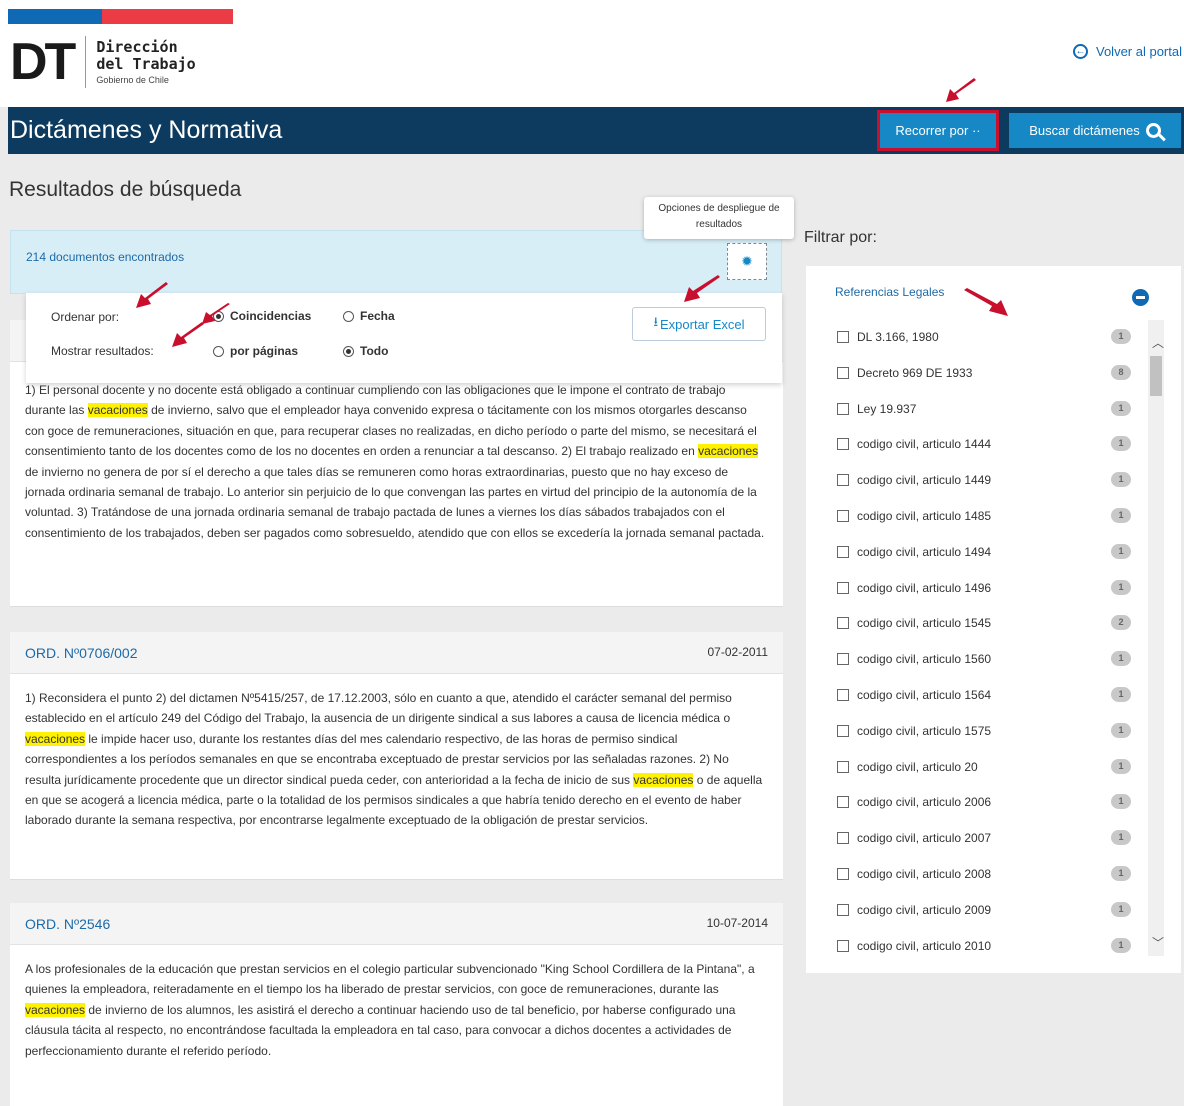 Image resolution: width=1184 pixels, height=1106 pixels. Describe the element at coordinates (914, 659) in the screenshot. I see `filter-item: codigo civil, articulo 1560` at that location.